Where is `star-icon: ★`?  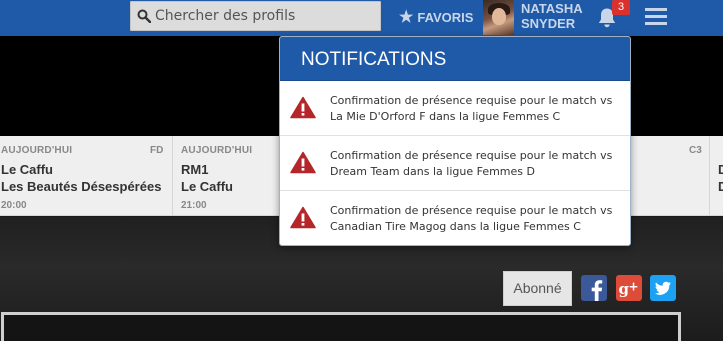
star-icon: ★ is located at coordinates (406, 17).